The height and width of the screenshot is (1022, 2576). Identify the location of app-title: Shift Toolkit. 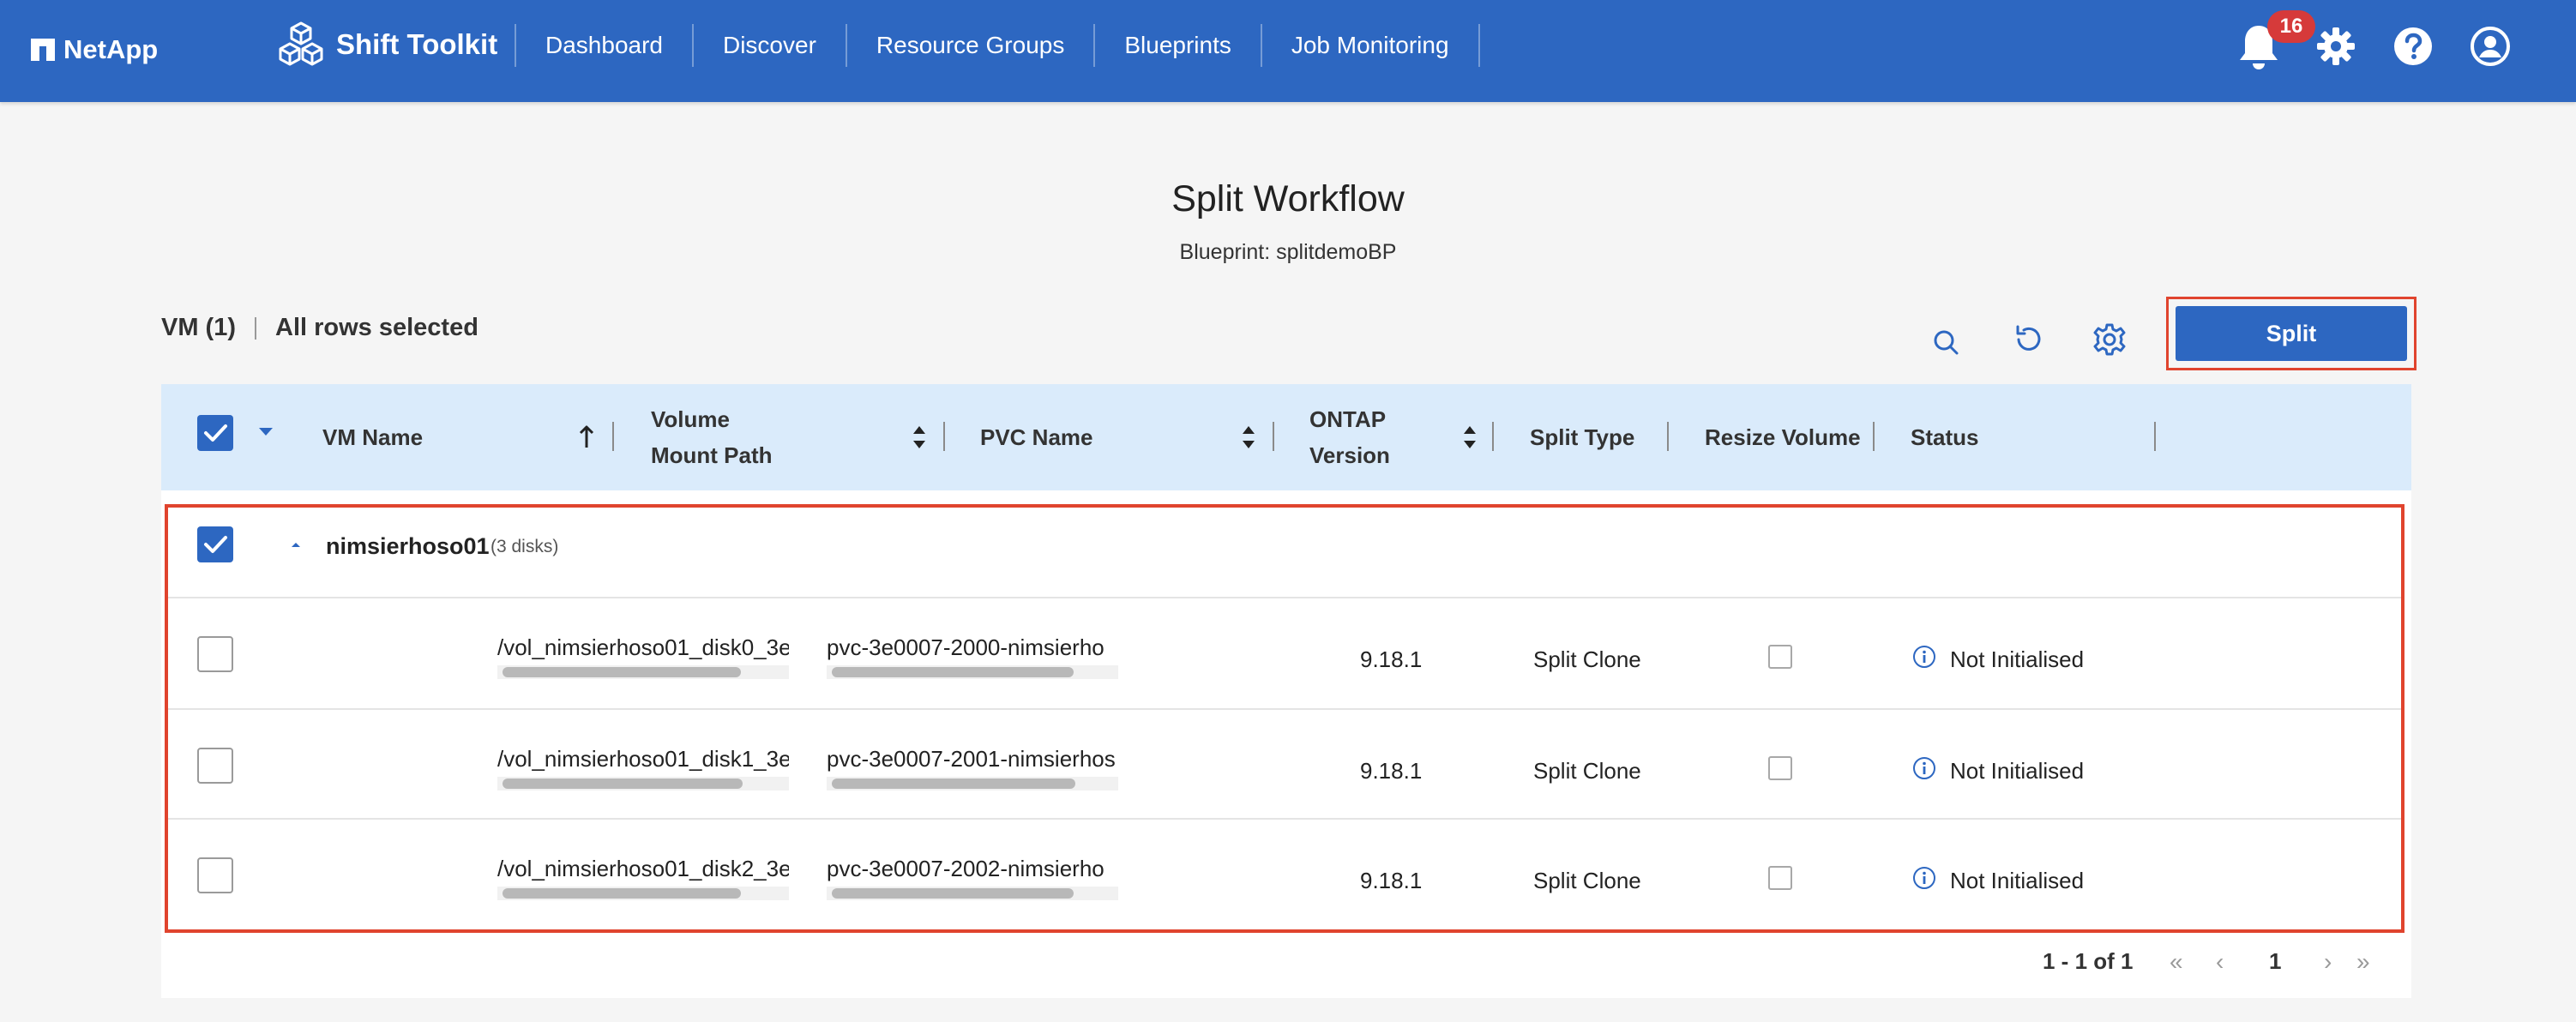
(386, 44).